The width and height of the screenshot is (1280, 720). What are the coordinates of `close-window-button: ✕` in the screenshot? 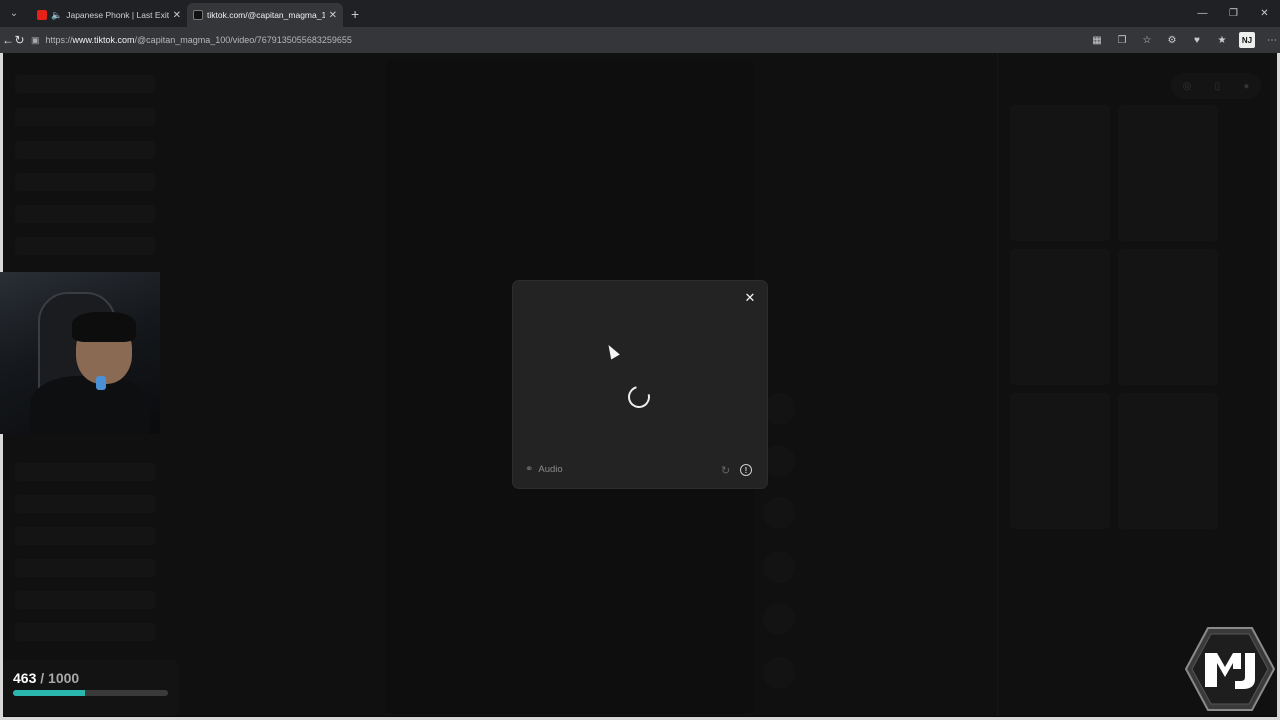 It's located at (1264, 13).